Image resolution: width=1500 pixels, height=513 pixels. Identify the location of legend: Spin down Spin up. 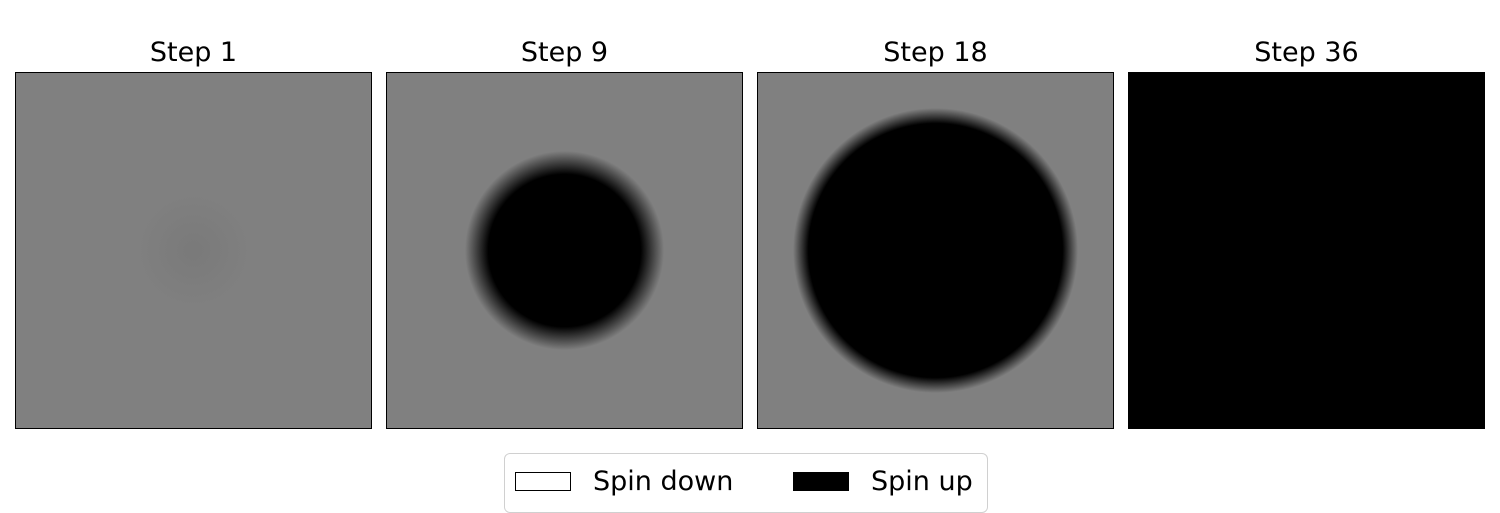
(746, 483).